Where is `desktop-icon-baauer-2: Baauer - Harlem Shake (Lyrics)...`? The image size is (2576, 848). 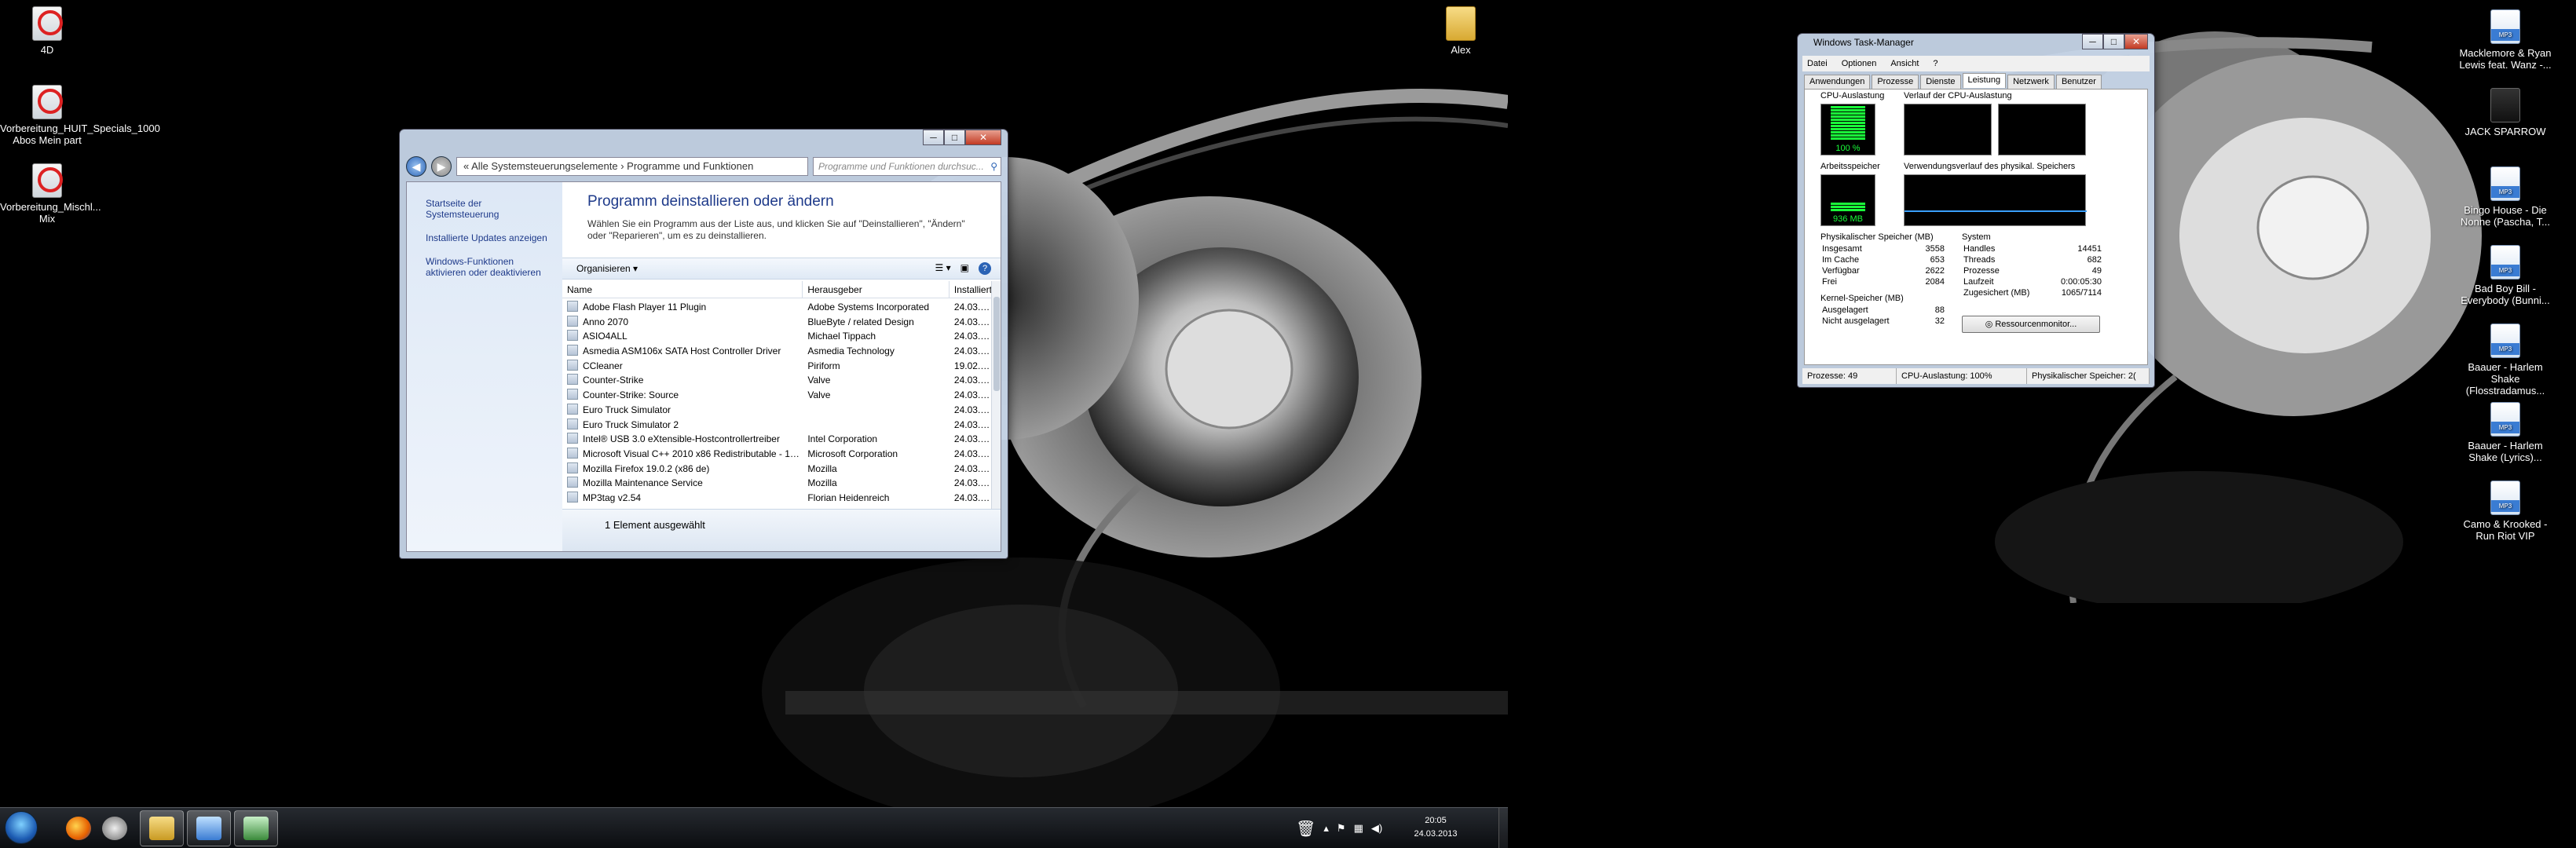
desktop-icon-baauer-2: Baauer - Harlem Shake (Lyrics)... is located at coordinates (2505, 433).